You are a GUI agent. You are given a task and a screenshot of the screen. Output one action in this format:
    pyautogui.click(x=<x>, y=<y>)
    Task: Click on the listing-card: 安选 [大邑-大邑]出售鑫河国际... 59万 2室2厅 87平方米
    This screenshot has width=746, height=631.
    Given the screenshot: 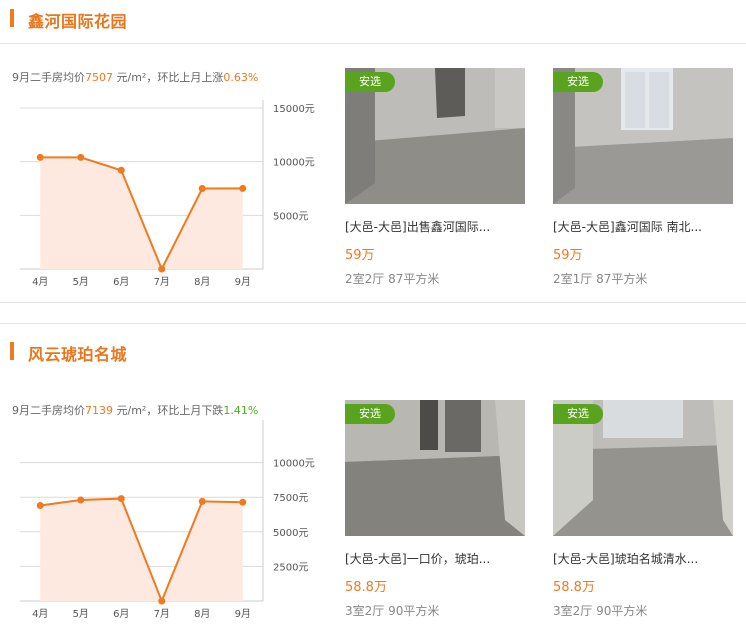 What is the action you would take?
    pyautogui.click(x=435, y=177)
    